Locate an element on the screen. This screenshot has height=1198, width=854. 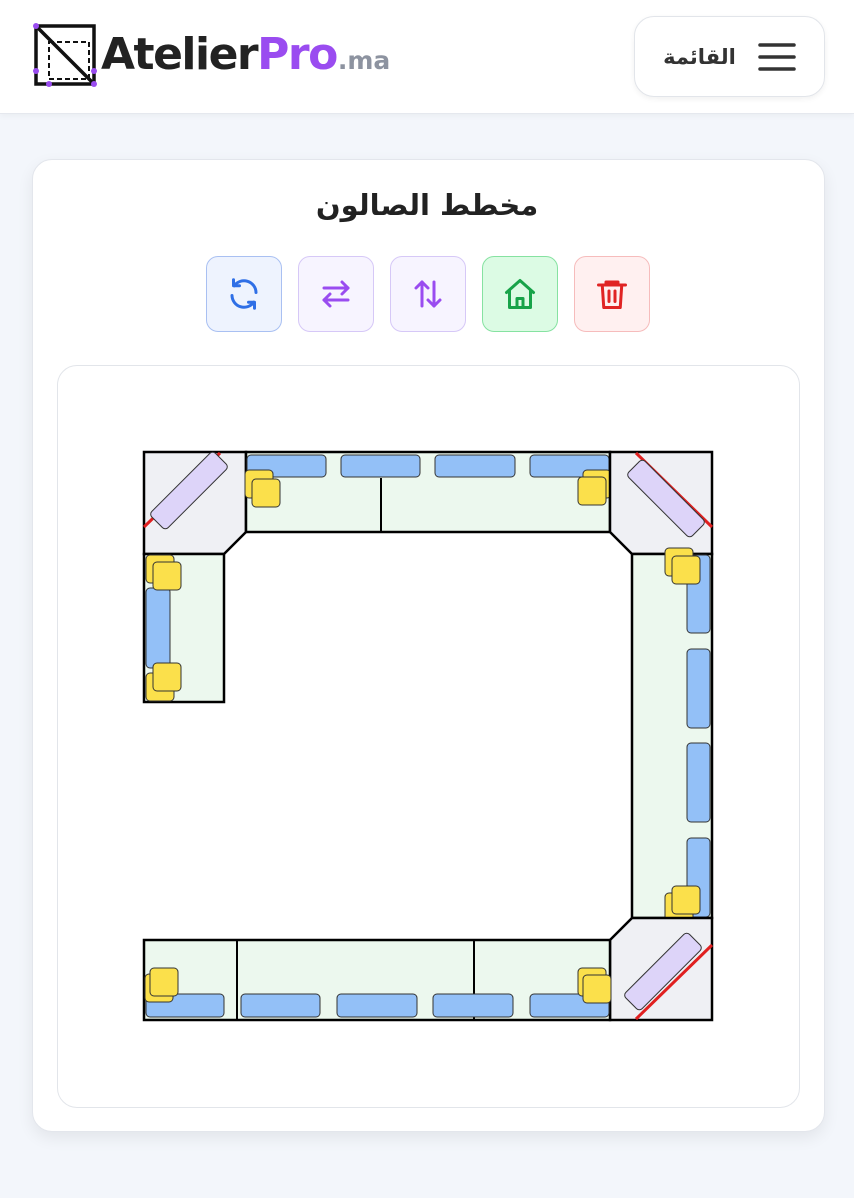
corner-piece-bottom-right is located at coordinates (661, 969).